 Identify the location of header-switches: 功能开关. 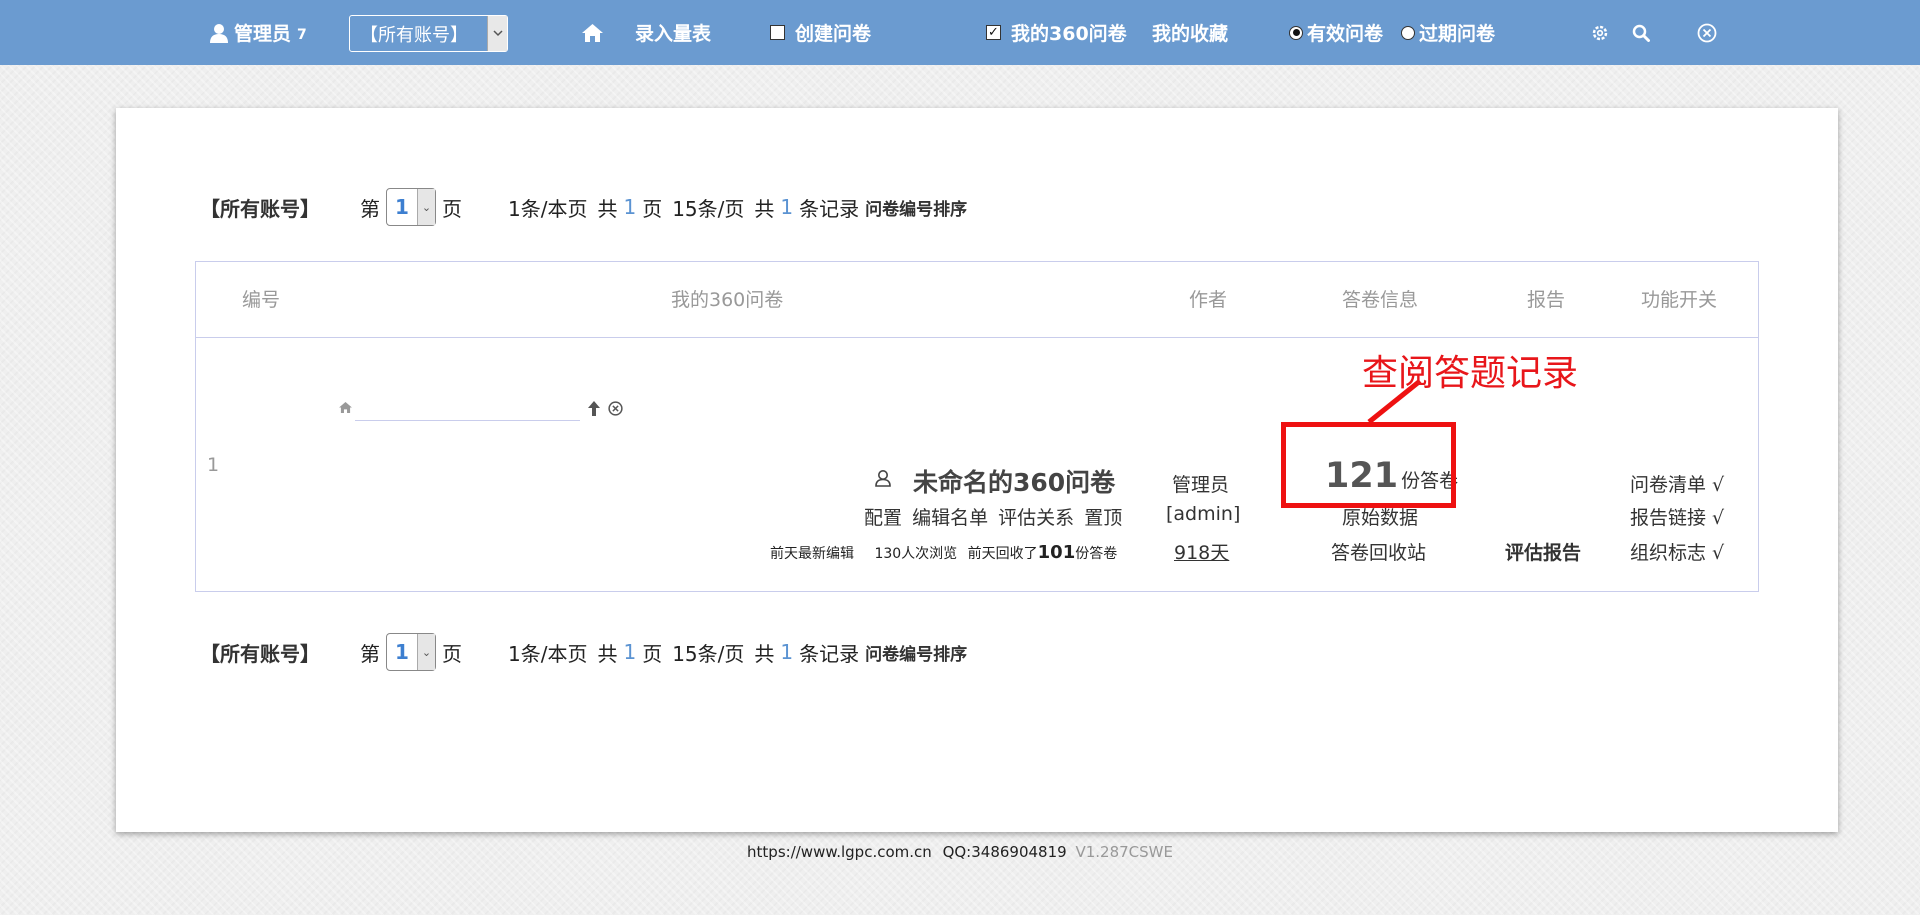
(1679, 300).